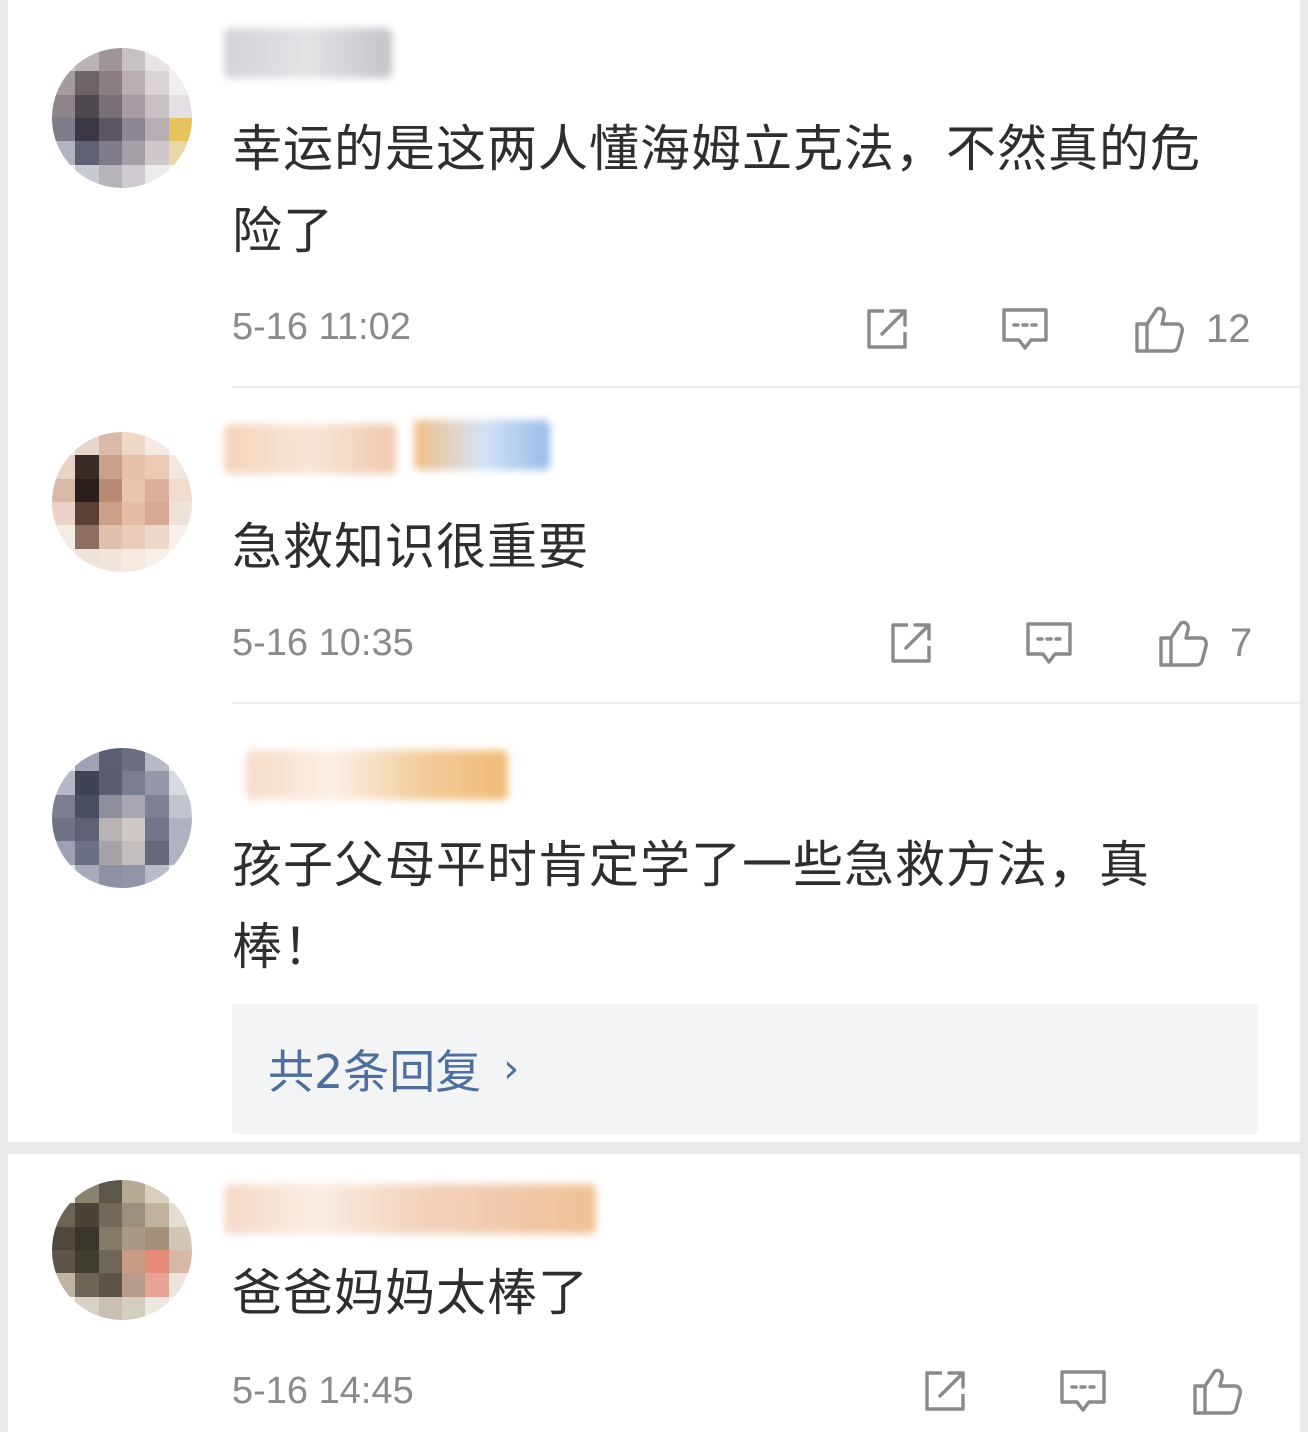 The height and width of the screenshot is (1432, 1308). Describe the element at coordinates (410, 1293) in the screenshot. I see `comment-text: 爸爸妈妈太棒了` at that location.